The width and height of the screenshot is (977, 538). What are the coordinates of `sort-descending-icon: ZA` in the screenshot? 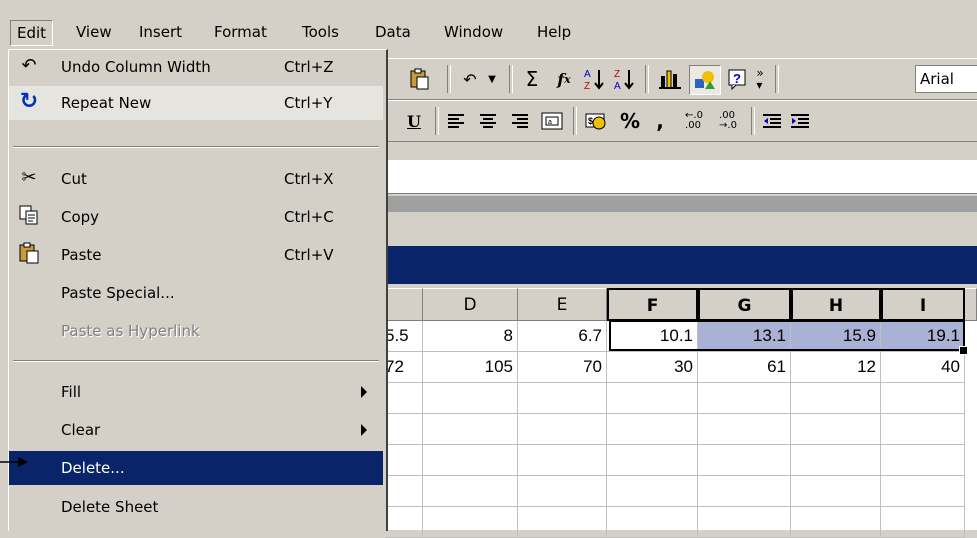 It's located at (624, 79).